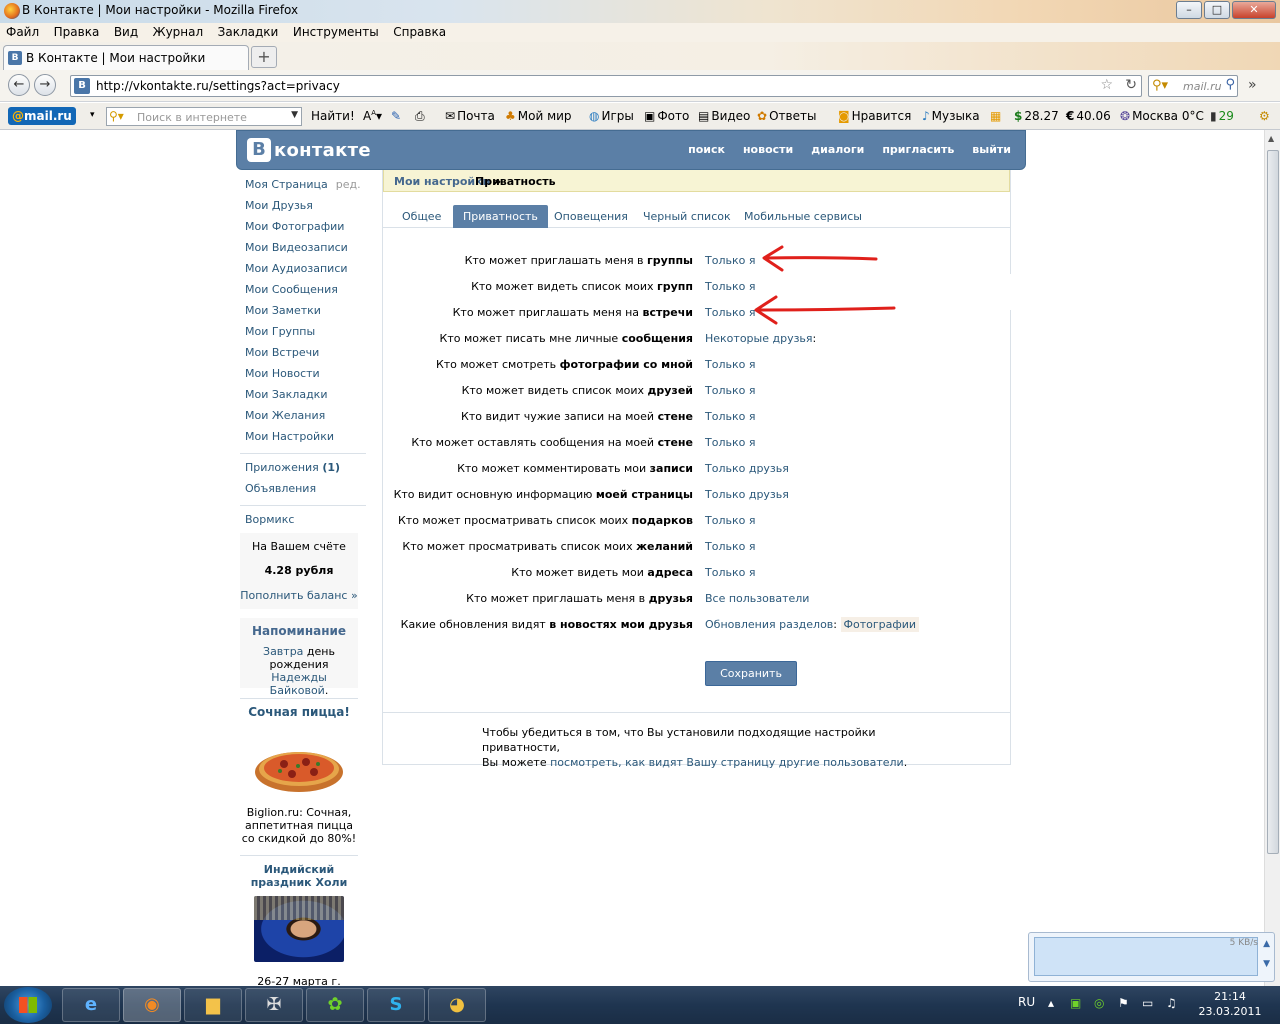 The width and height of the screenshot is (1280, 1024). I want to click on reload-icon: ↻, so click(1131, 85).